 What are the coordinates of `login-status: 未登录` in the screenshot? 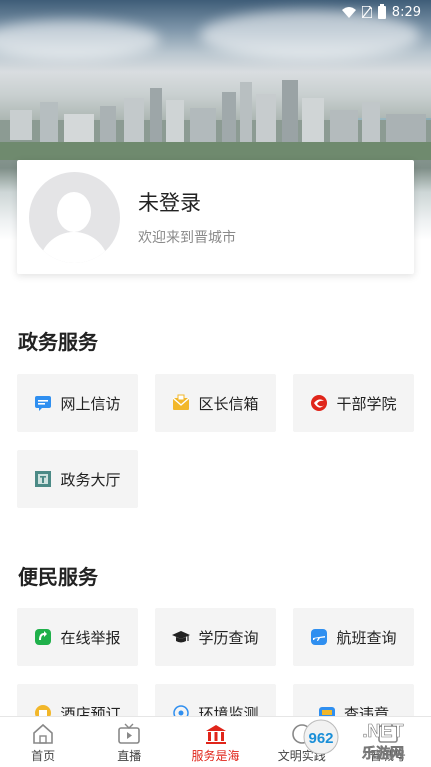 It's located at (187, 202).